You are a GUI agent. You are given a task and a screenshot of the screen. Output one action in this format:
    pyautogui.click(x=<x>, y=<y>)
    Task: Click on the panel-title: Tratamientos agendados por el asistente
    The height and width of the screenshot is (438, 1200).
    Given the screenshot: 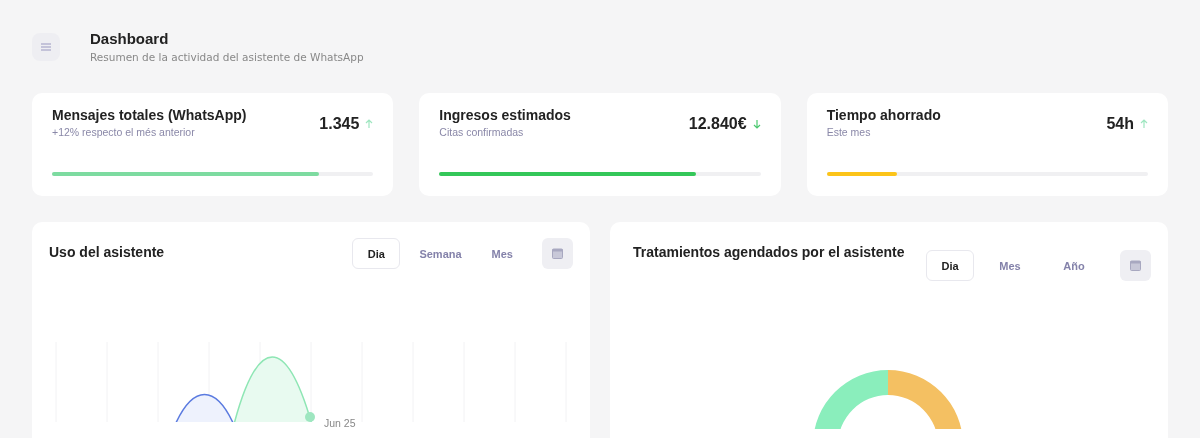 What is the action you would take?
    pyautogui.click(x=768, y=251)
    